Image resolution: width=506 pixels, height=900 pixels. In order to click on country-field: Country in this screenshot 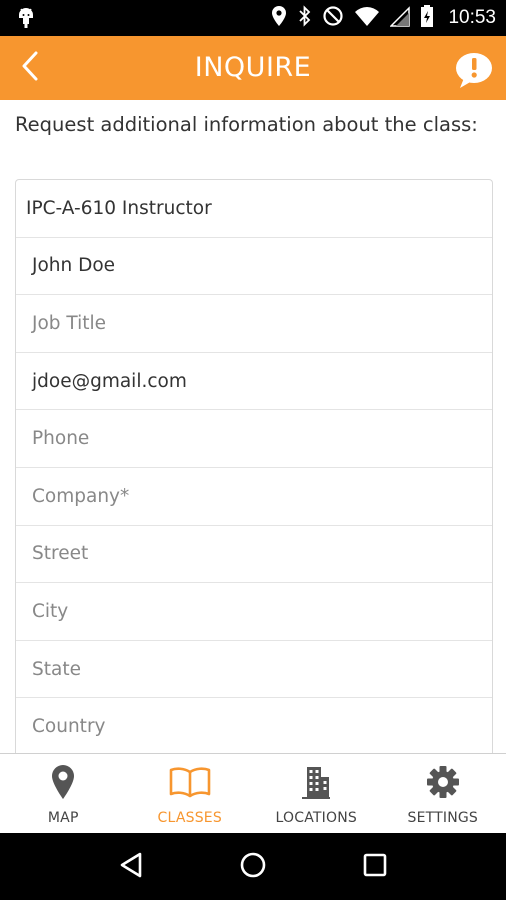, I will do `click(254, 725)`.